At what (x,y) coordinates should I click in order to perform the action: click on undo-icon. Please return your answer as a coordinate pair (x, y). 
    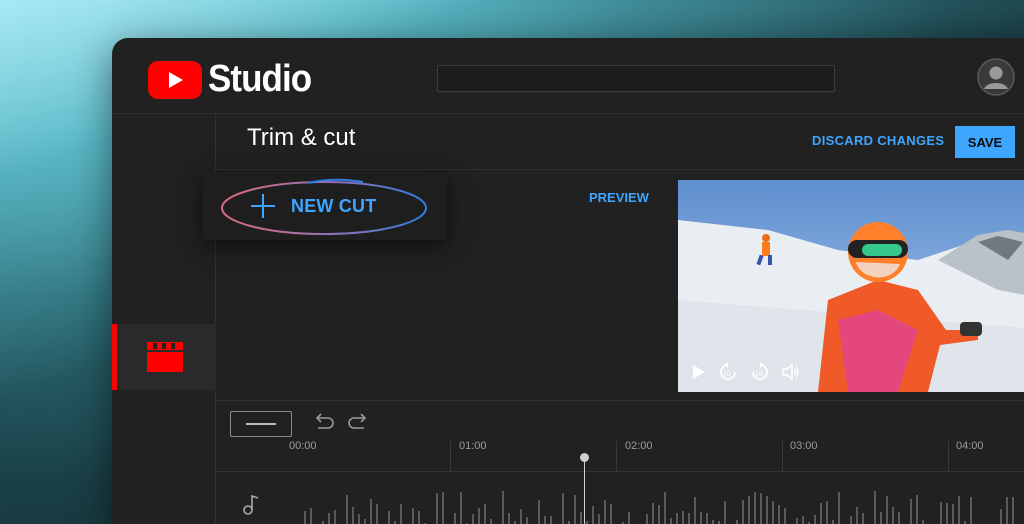
    Looking at the image, I should click on (323, 421).